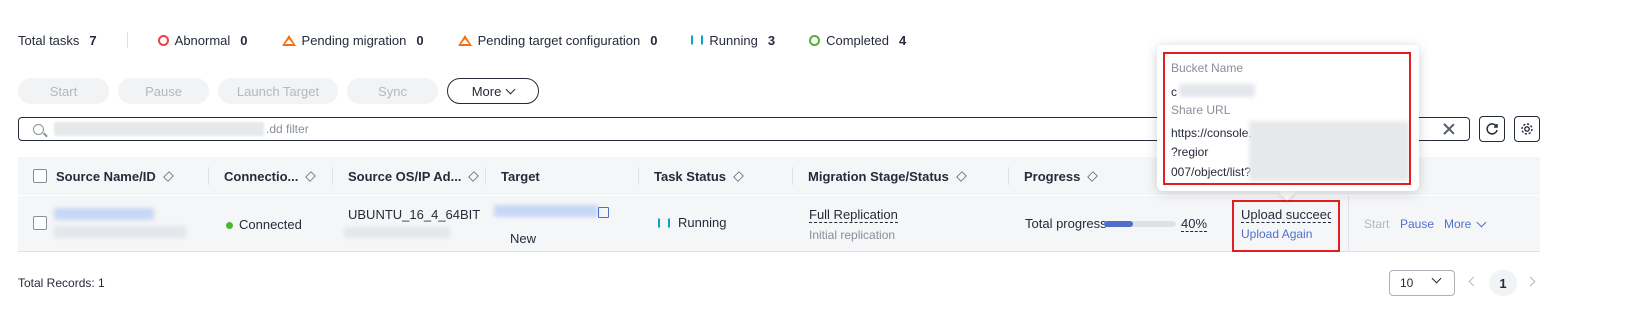 This screenshot has height=322, width=1643. Describe the element at coordinates (887, 176) in the screenshot. I see `col-migration-stage: Migration Stage/Status` at that location.